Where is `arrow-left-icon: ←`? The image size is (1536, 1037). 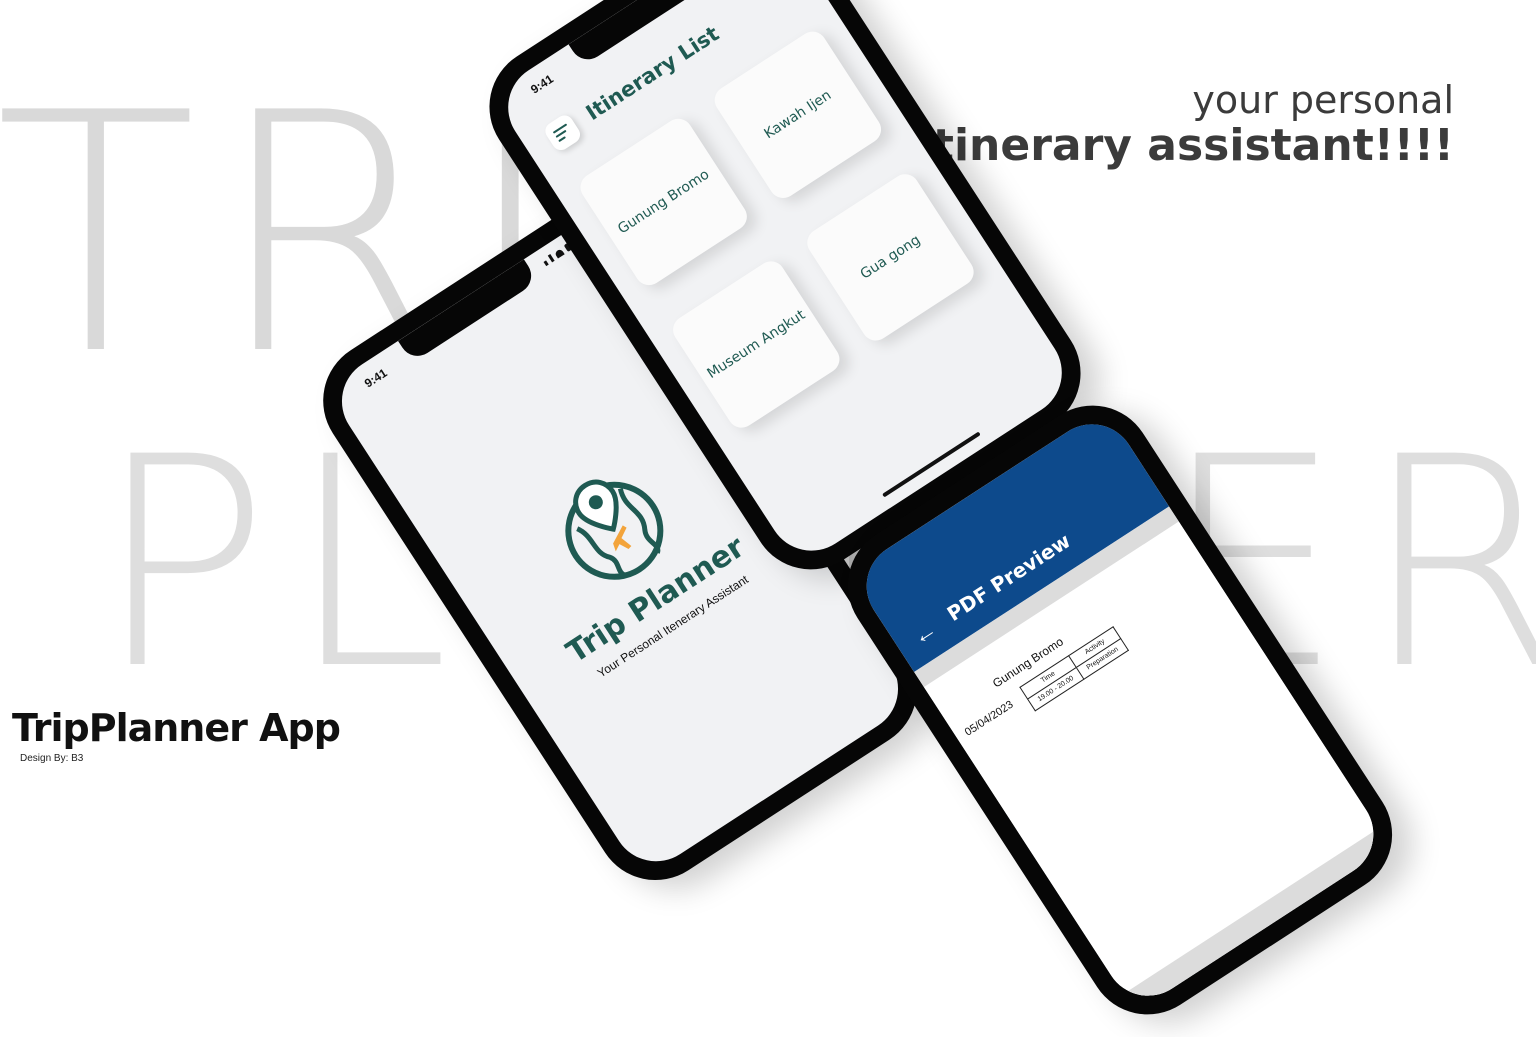 arrow-left-icon: ← is located at coordinates (924, 634).